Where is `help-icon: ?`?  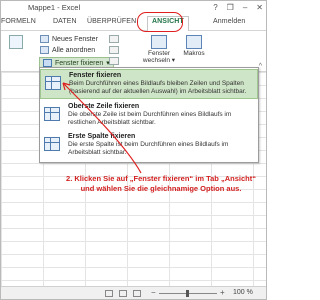 help-icon: ? is located at coordinates (215, 7).